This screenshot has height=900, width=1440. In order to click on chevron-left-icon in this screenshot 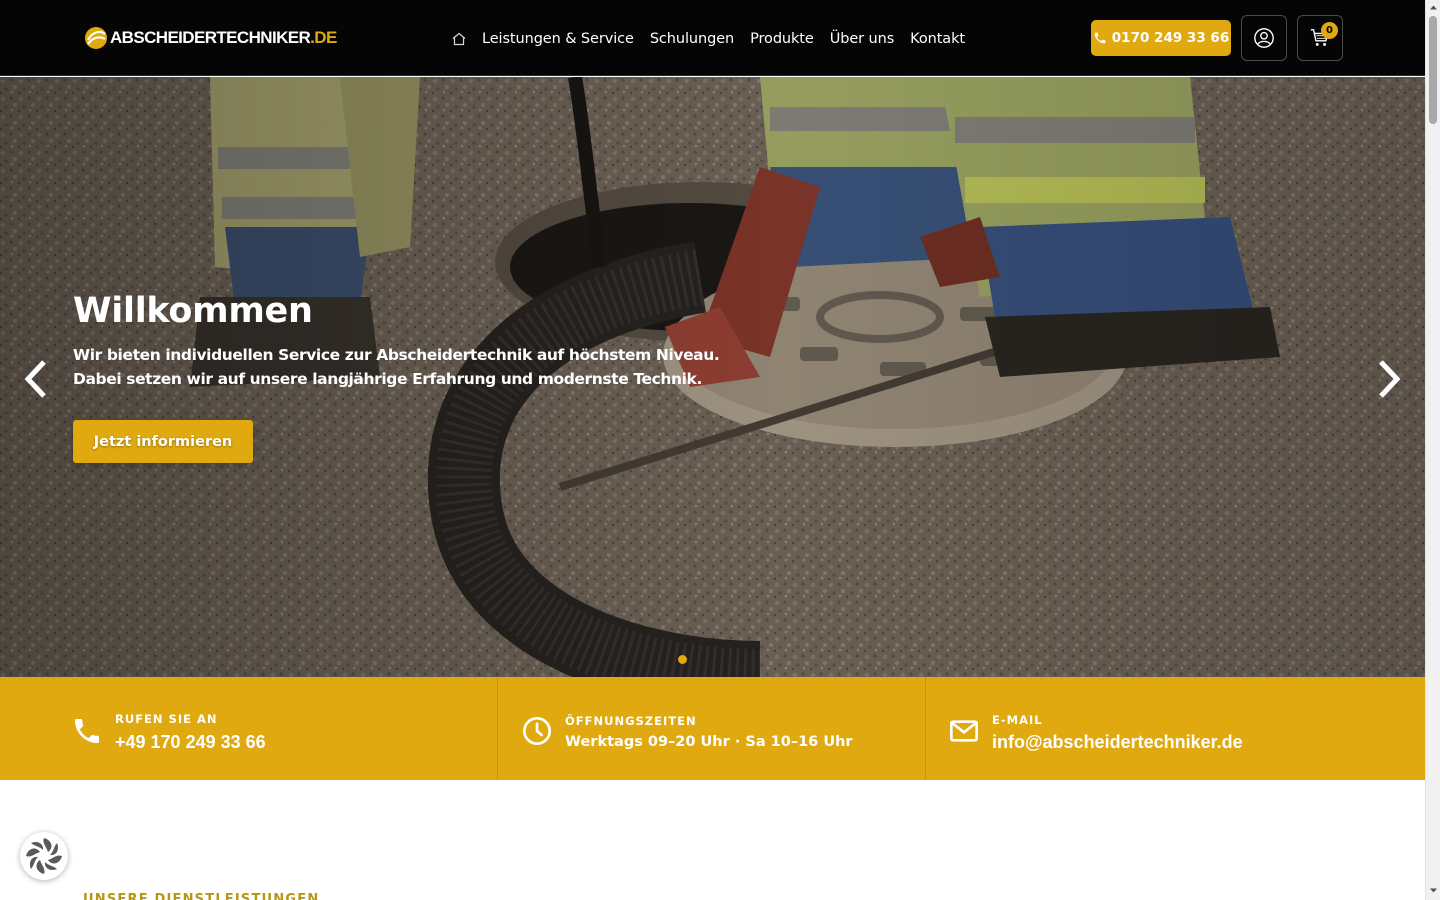, I will do `click(35, 379)`.